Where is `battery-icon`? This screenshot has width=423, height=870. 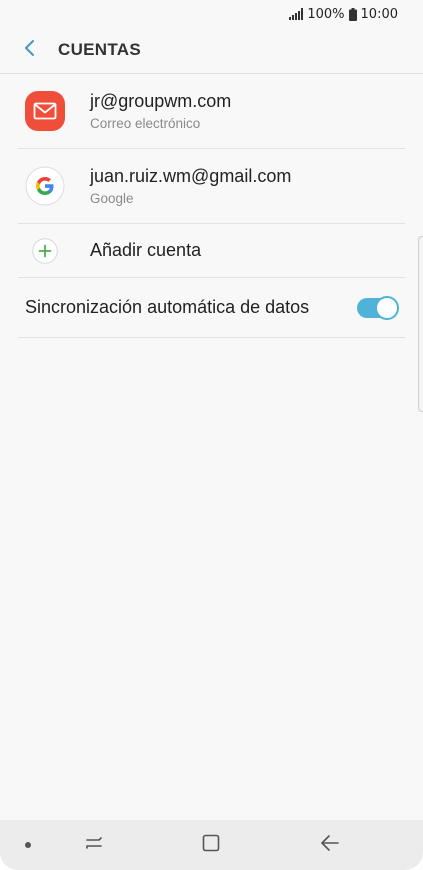 battery-icon is located at coordinates (352, 14).